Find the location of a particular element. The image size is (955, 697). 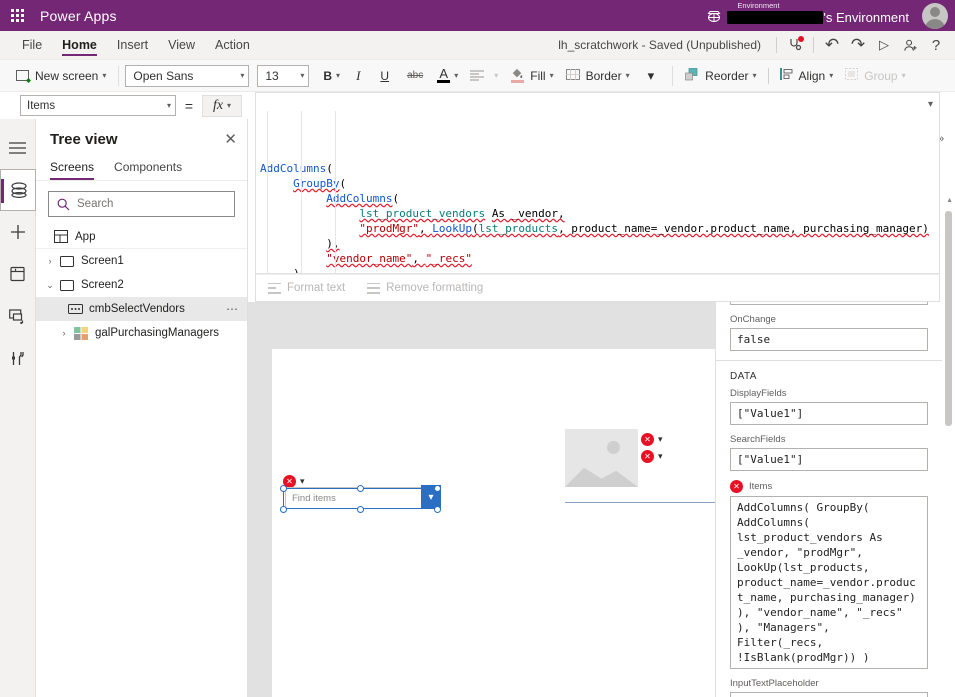

advanced-tools-icon is located at coordinates (18, 358).